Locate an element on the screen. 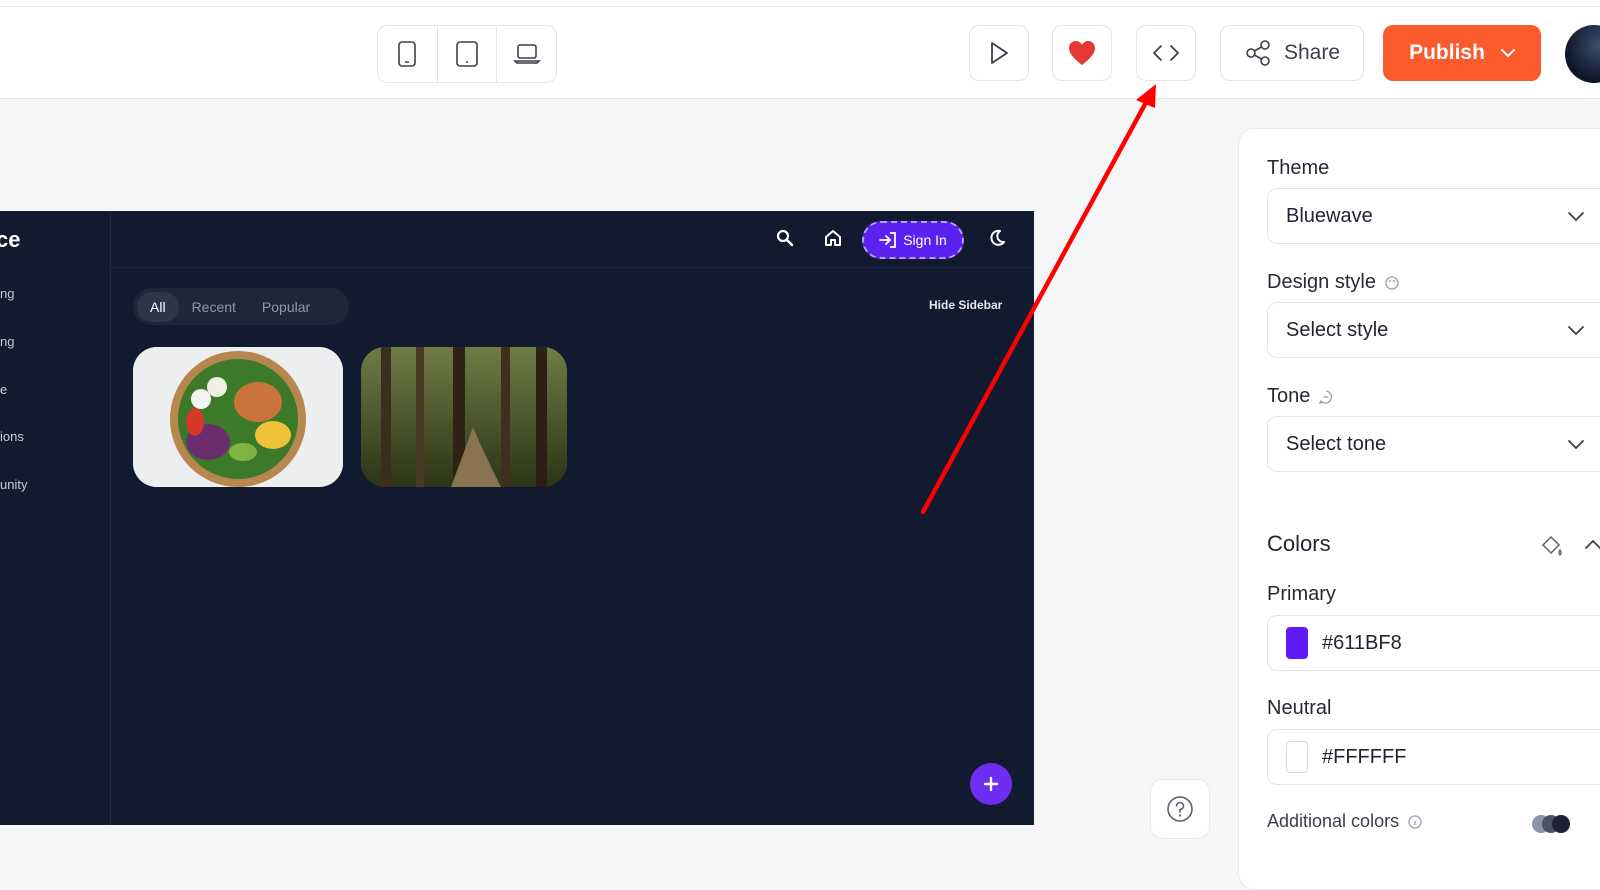 The image size is (1600, 890). theme-label: Theme is located at coordinates (1298, 168).